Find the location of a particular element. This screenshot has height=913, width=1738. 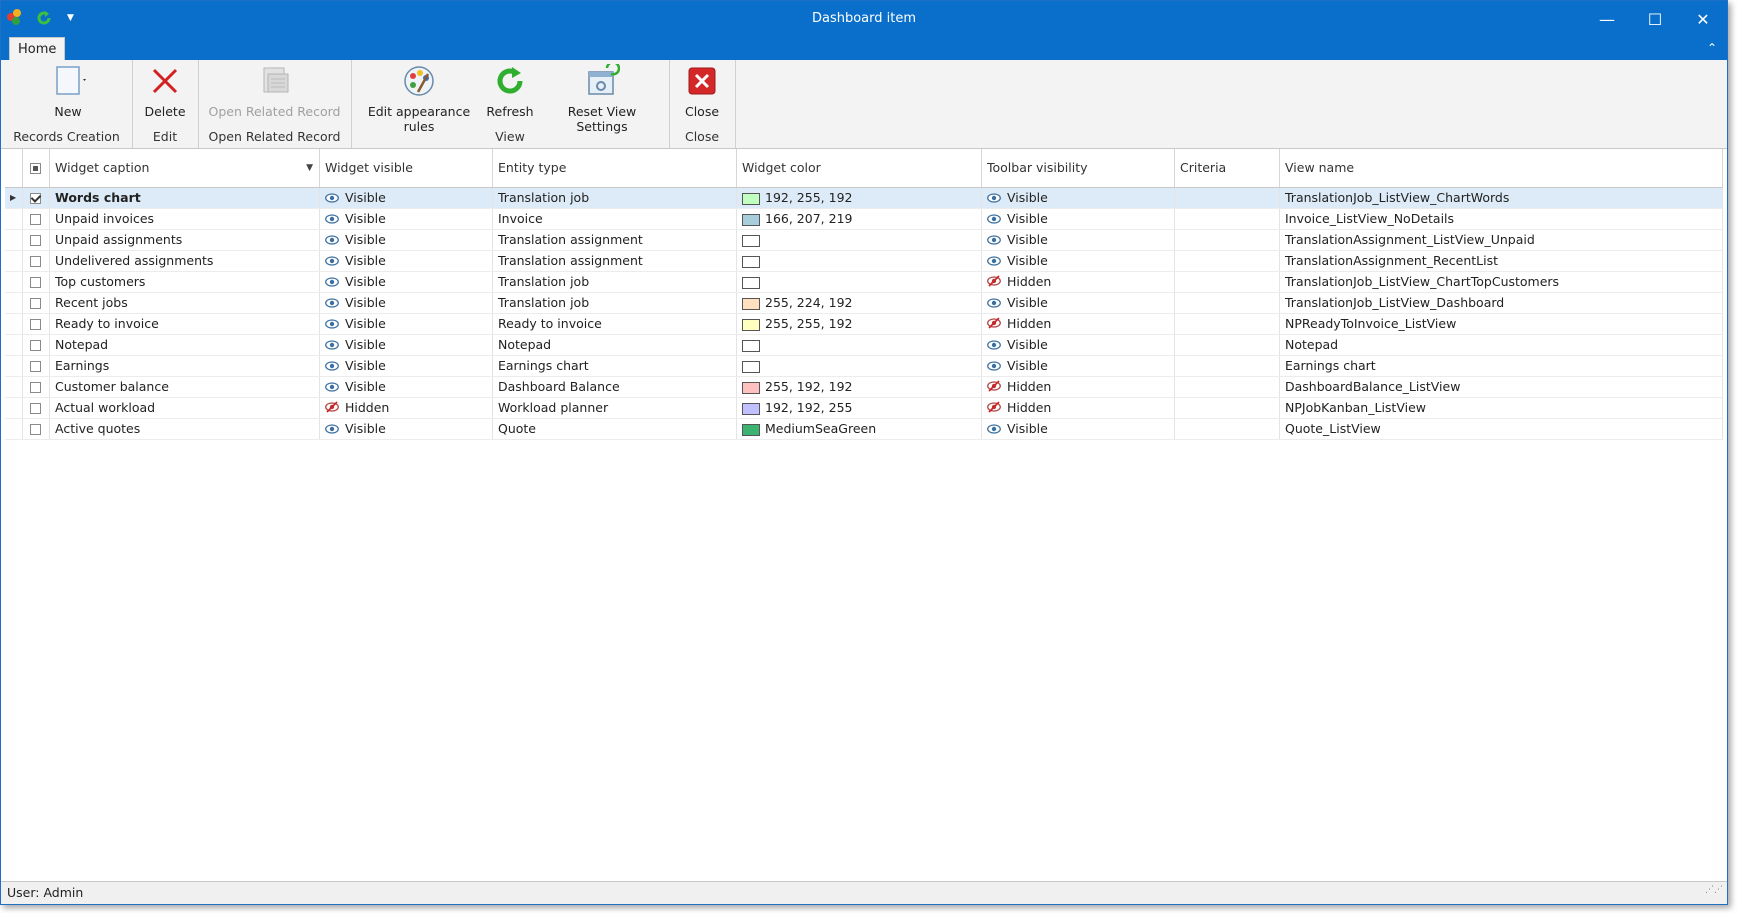

cell-widget-visible: Hidden is located at coordinates (406, 408).